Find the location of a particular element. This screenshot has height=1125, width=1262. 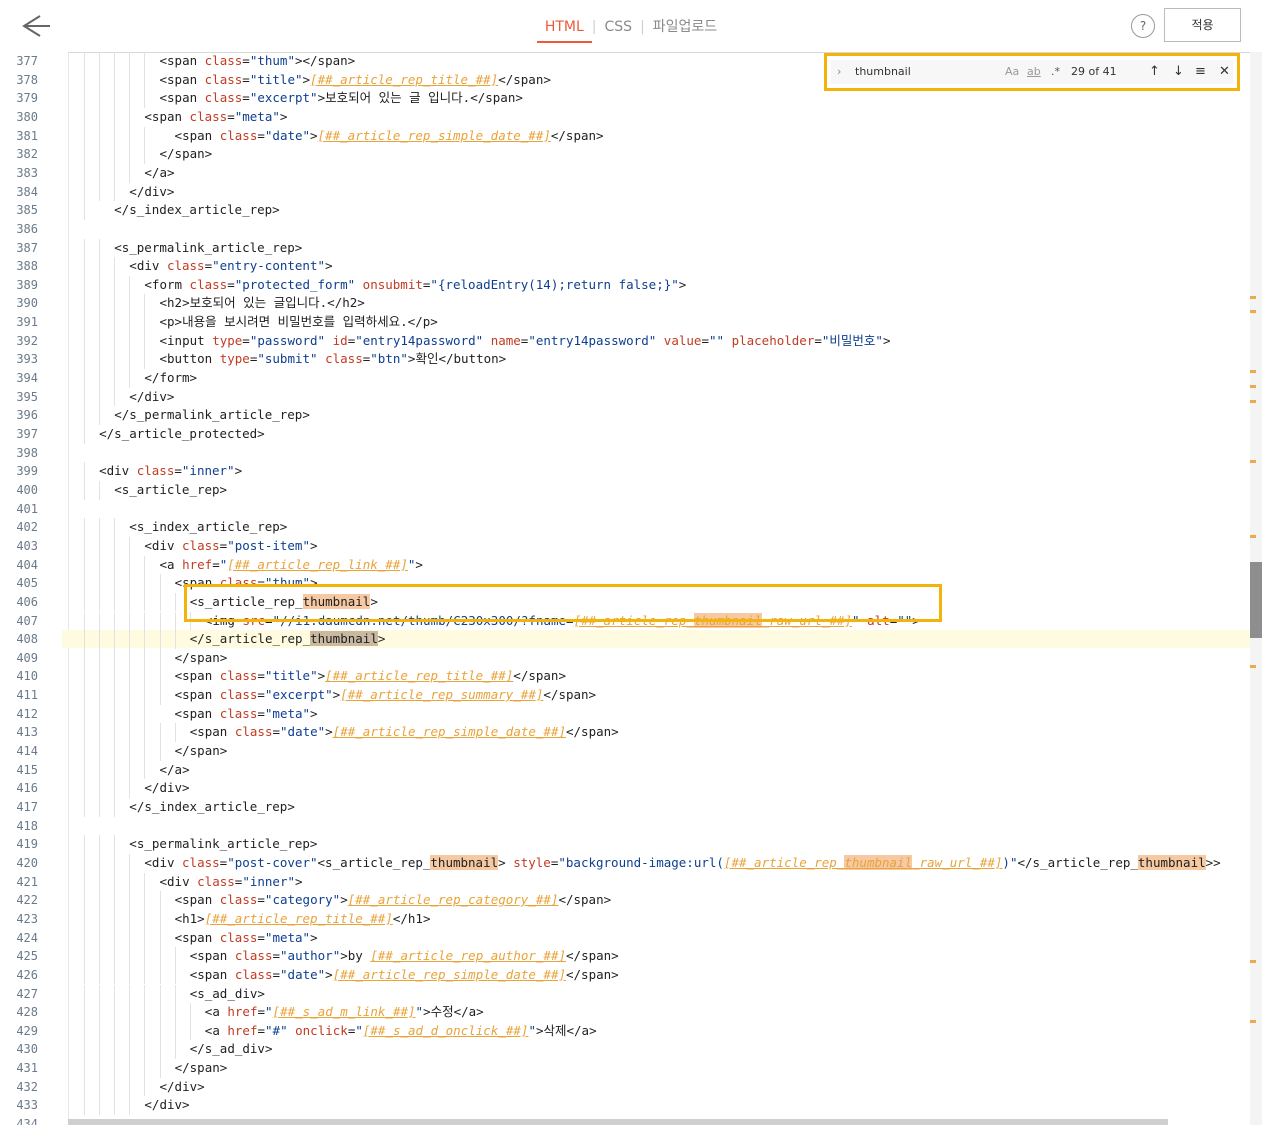

code-token: </span> is located at coordinates (592, 974).